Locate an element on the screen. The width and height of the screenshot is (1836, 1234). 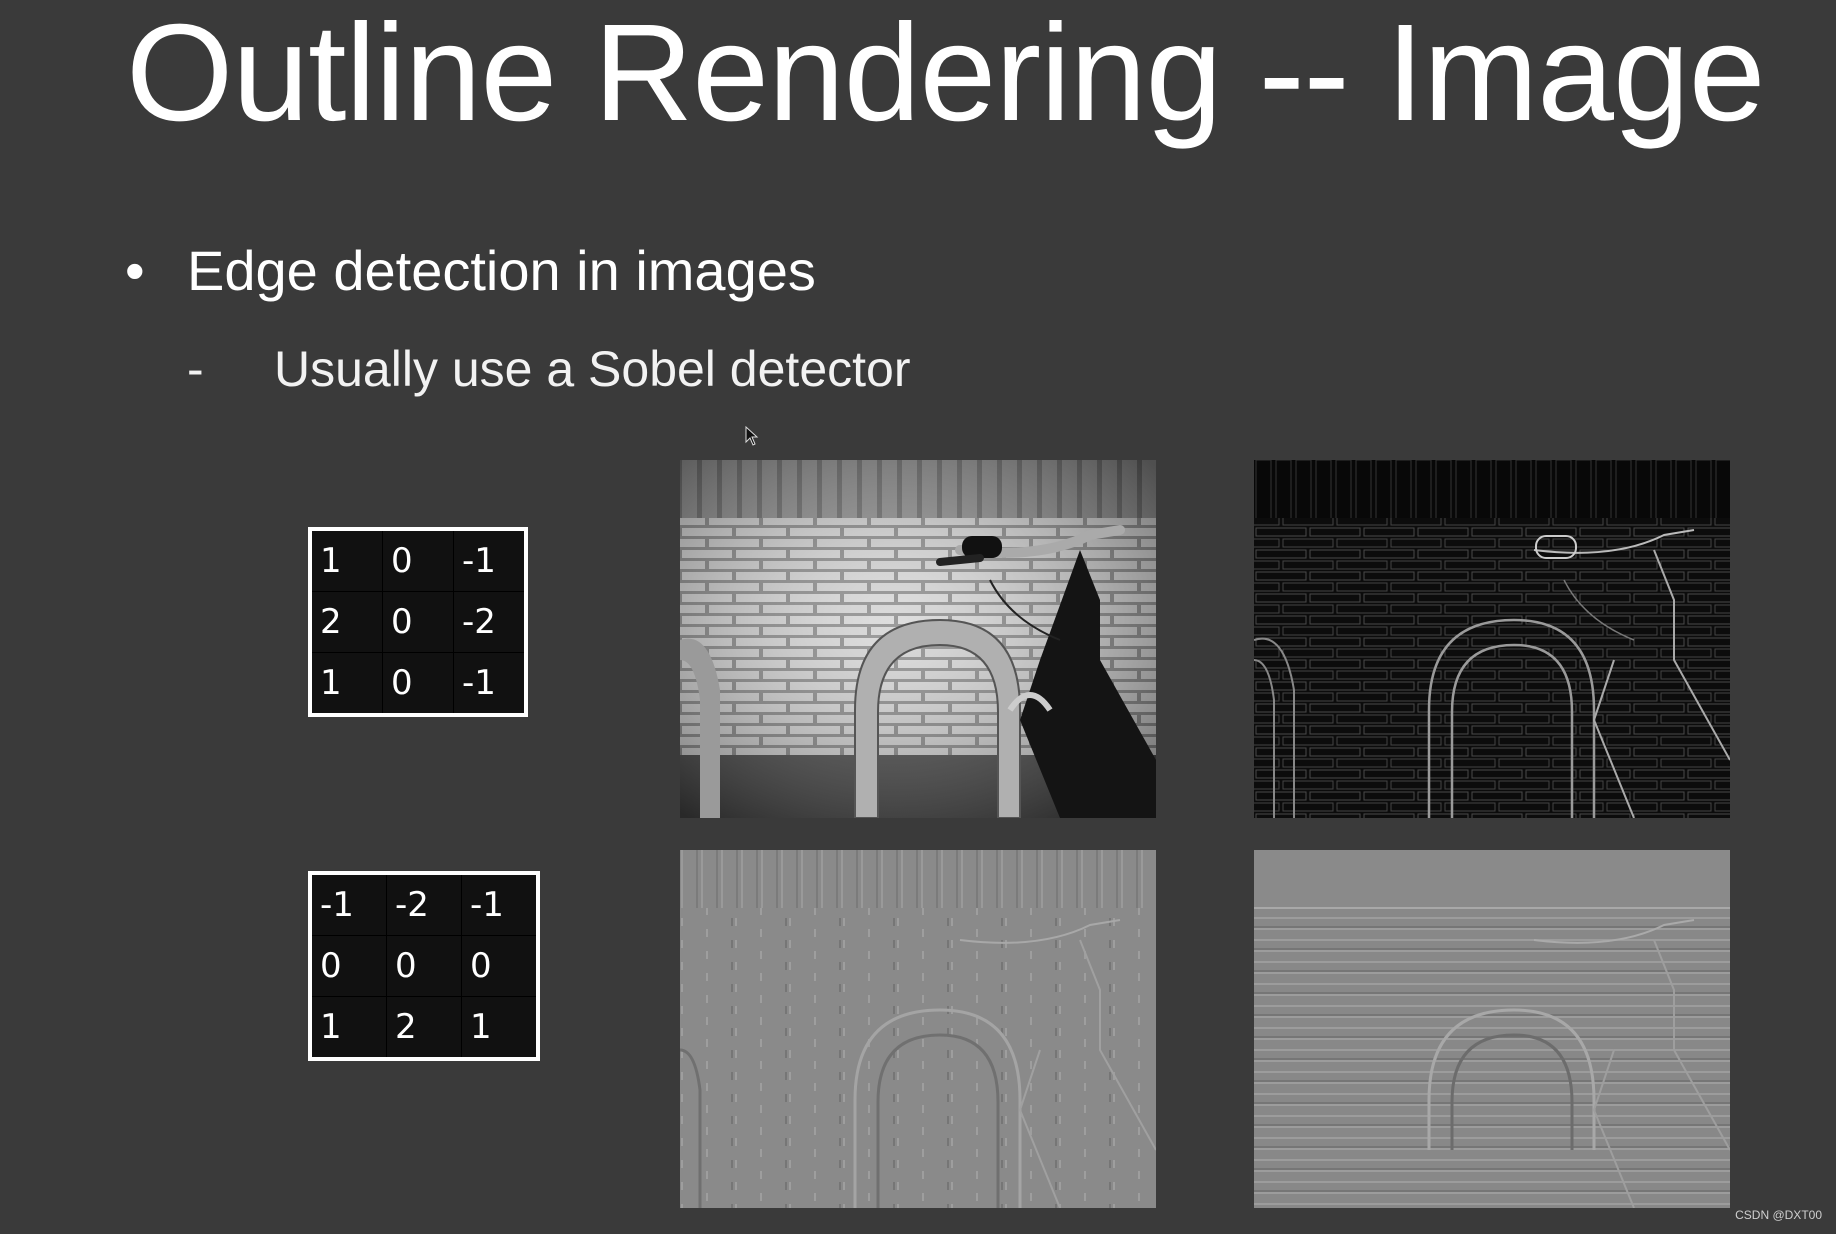
sub-bullet-item: - Usually use a Sobel detector is located at coordinates (548, 369).